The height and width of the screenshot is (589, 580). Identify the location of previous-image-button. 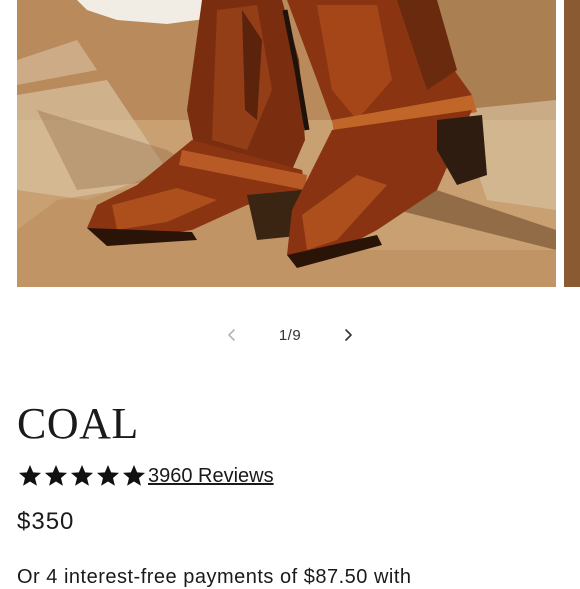
(232, 335).